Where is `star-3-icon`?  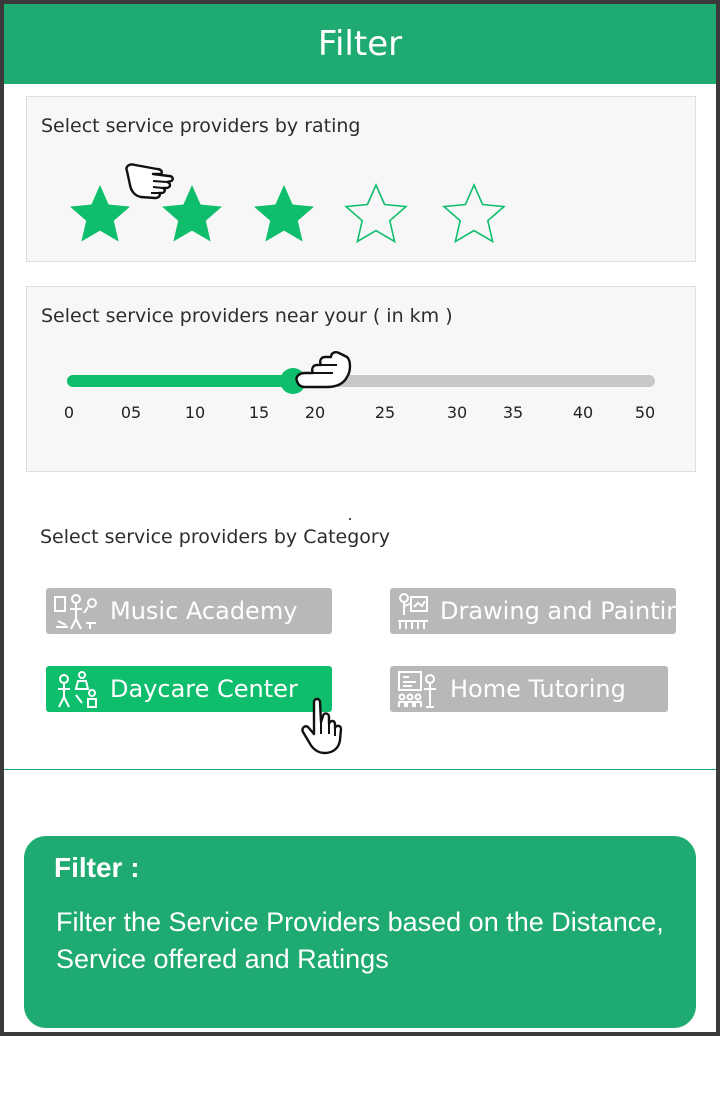
star-3-icon is located at coordinates (284, 214).